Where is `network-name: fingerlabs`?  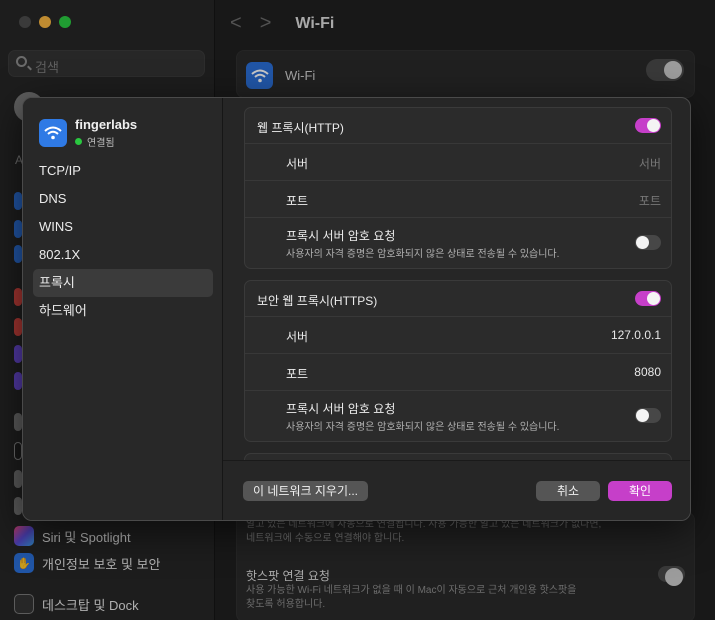 network-name: fingerlabs is located at coordinates (106, 124).